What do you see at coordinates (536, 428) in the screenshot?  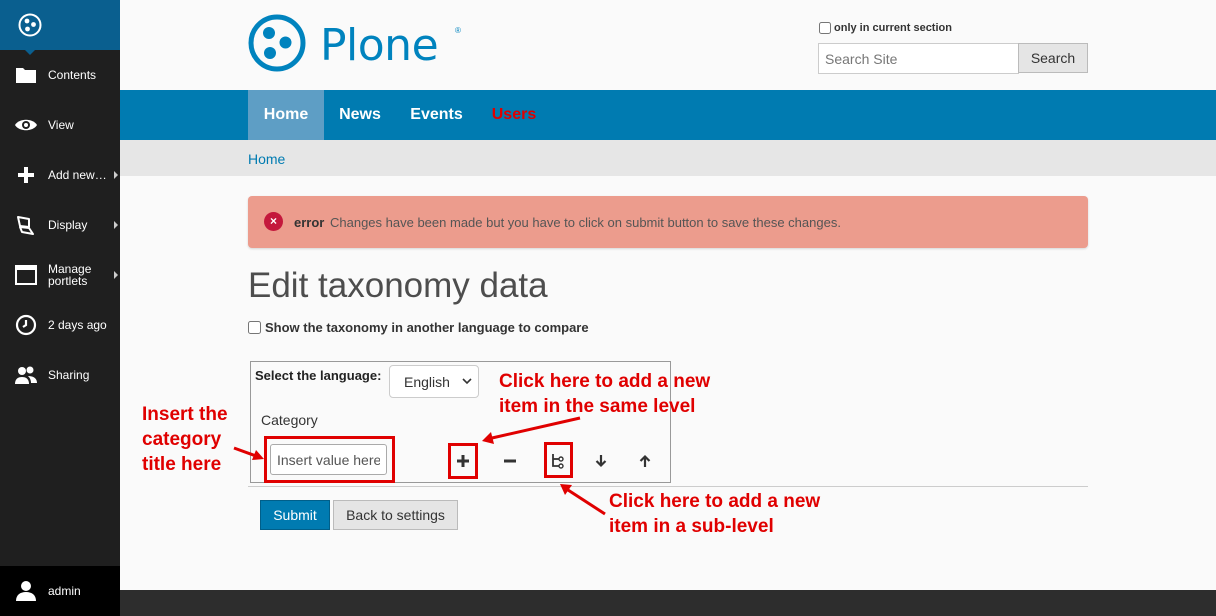 I see `arrow-to-add` at bounding box center [536, 428].